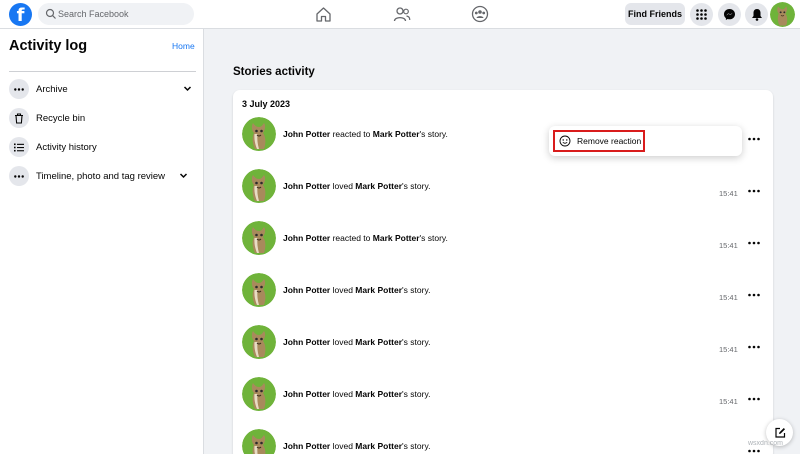 The image size is (800, 454). Describe the element at coordinates (52, 89) in the screenshot. I see `sidebar-item-label: Archive` at that location.